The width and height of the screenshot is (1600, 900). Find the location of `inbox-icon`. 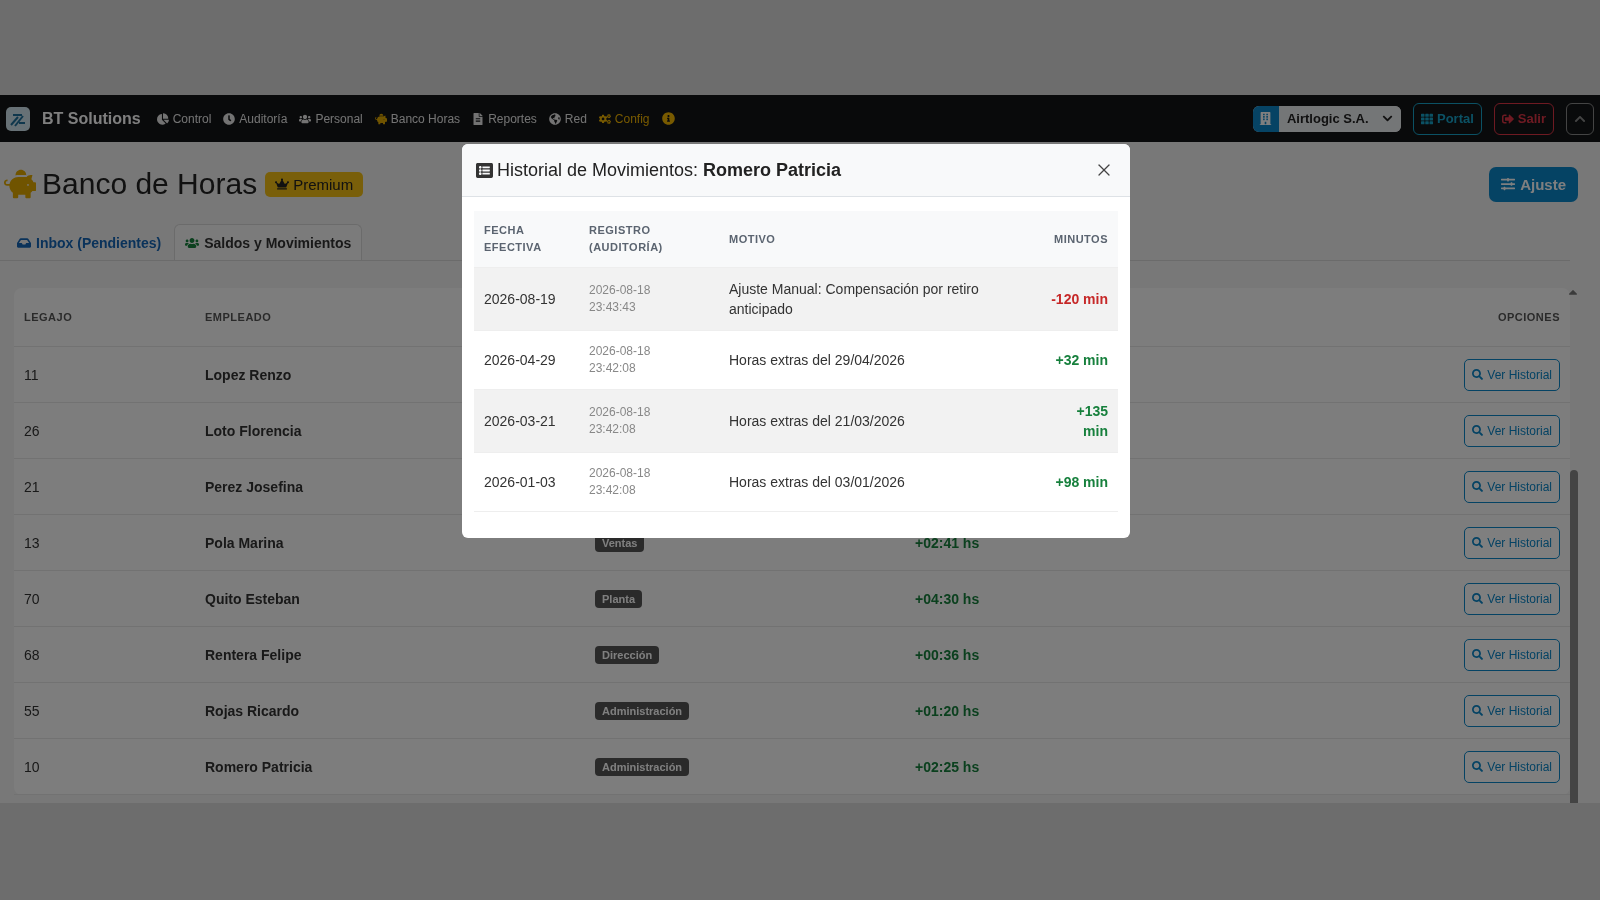

inbox-icon is located at coordinates (24, 242).